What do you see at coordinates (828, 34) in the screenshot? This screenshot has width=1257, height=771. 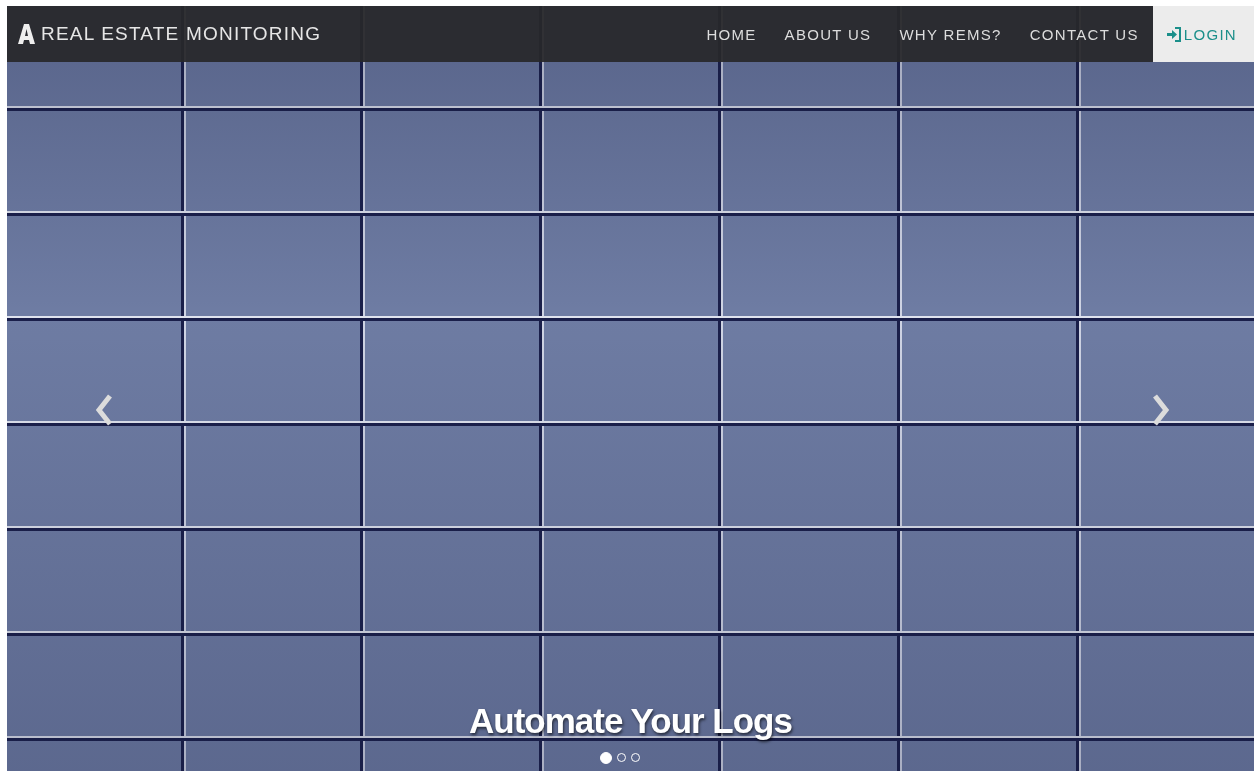 I see `nav-link: ABOUT US` at bounding box center [828, 34].